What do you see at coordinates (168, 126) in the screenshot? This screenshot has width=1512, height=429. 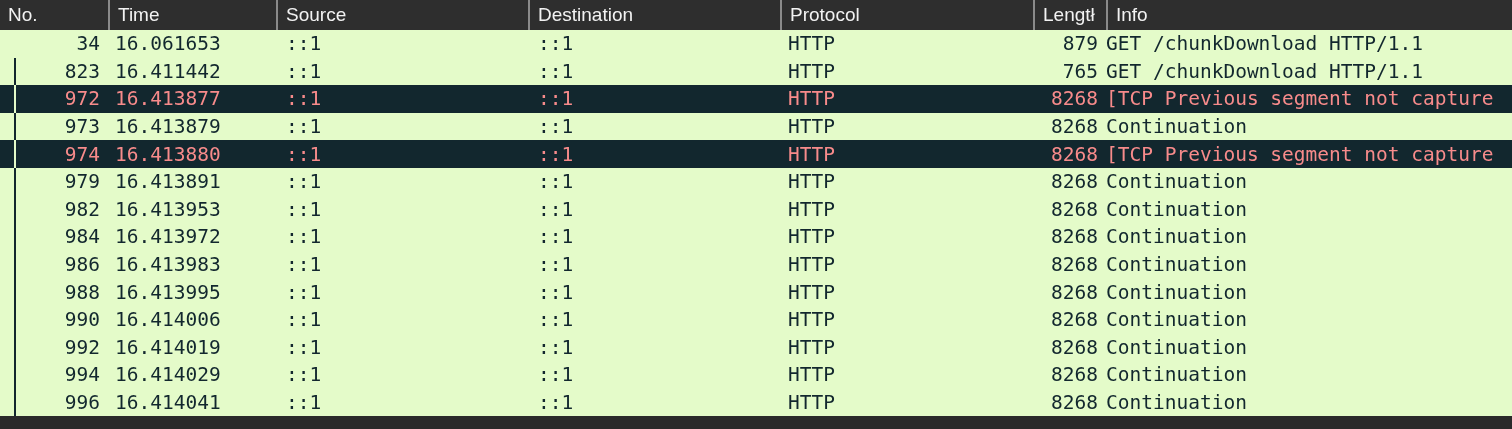 I see `packet-time: 16.413879` at bounding box center [168, 126].